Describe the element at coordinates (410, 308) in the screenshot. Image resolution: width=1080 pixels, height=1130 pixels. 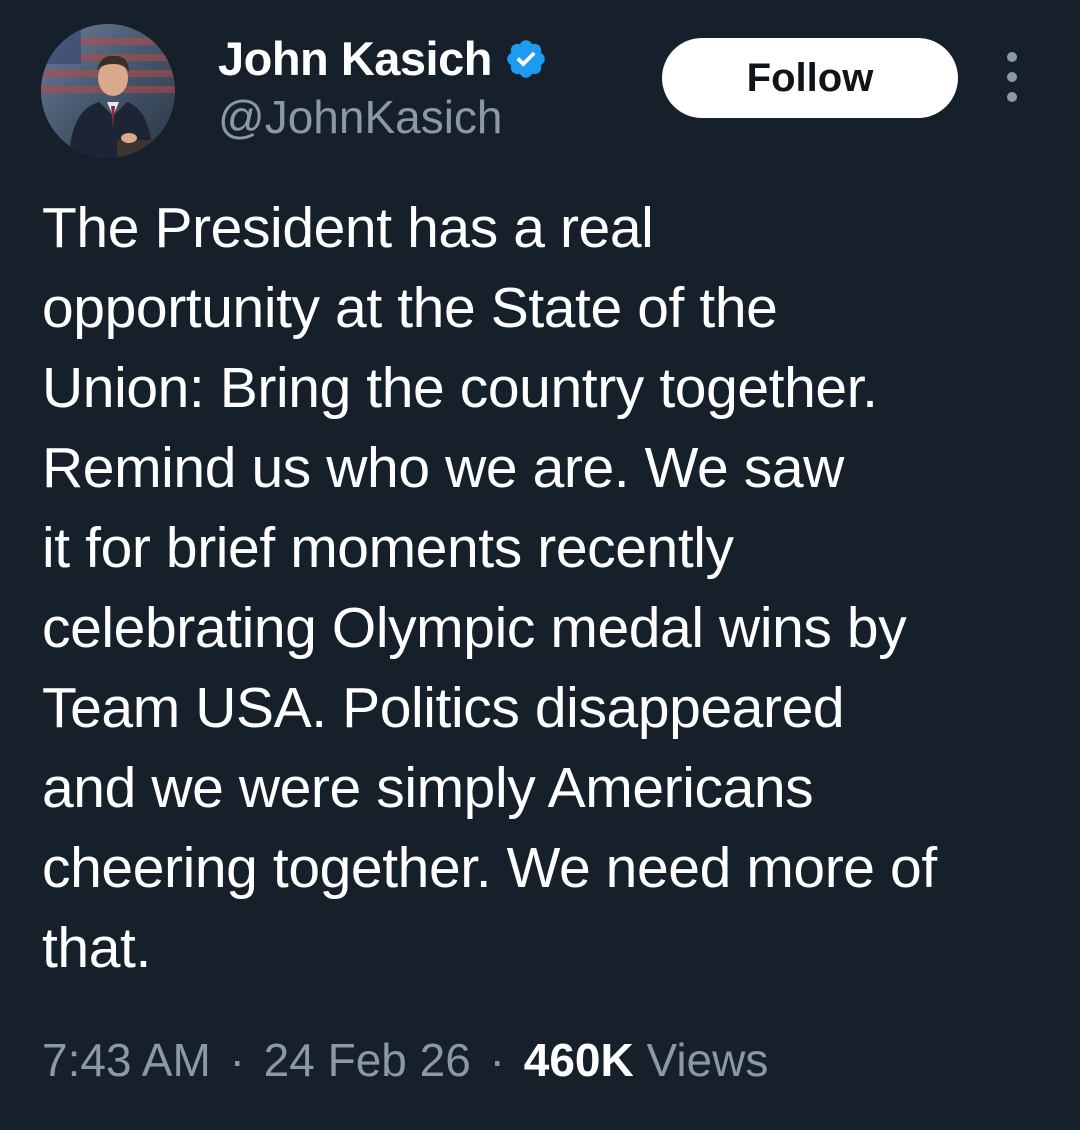
I see `tweet-text-line: opportunity at the State of the` at that location.